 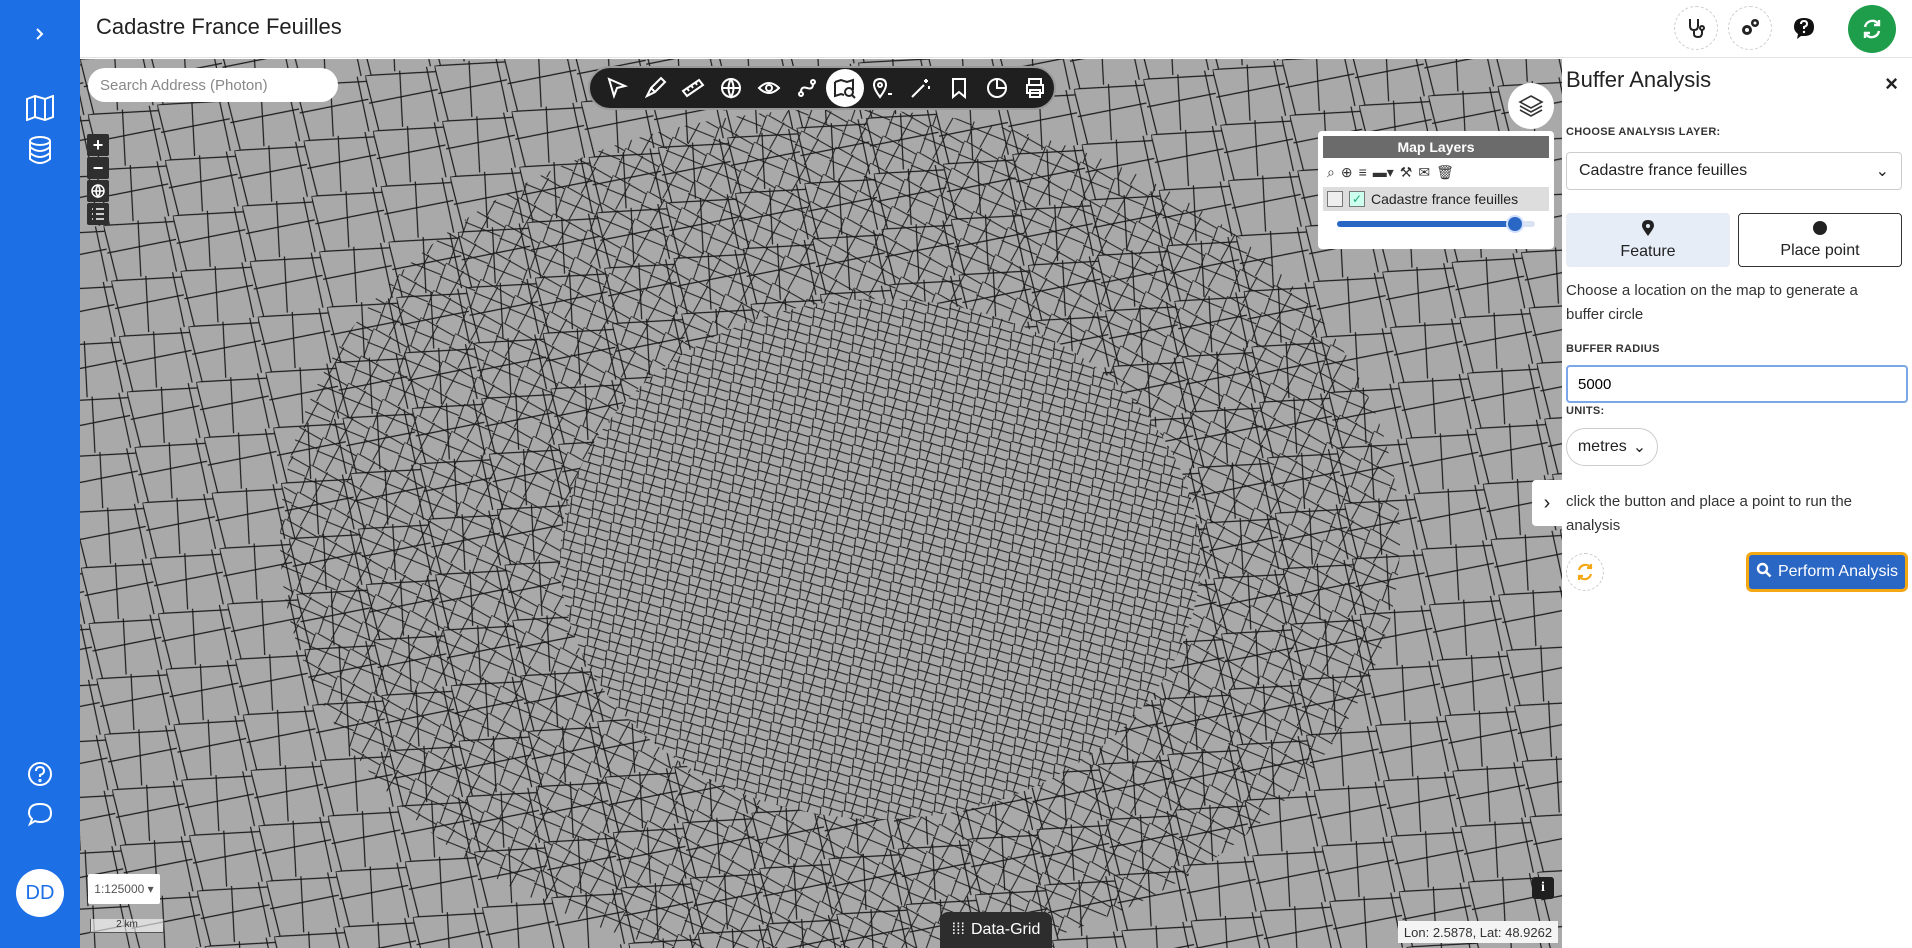 I want to click on place-point-button: Place point, so click(x=1820, y=240).